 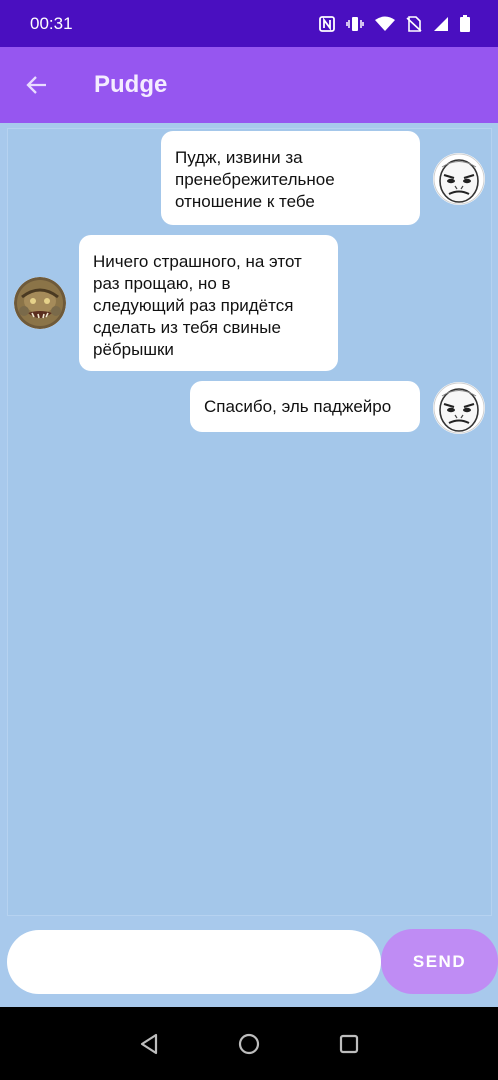 I want to click on pudge-avatar, so click(x=40, y=303).